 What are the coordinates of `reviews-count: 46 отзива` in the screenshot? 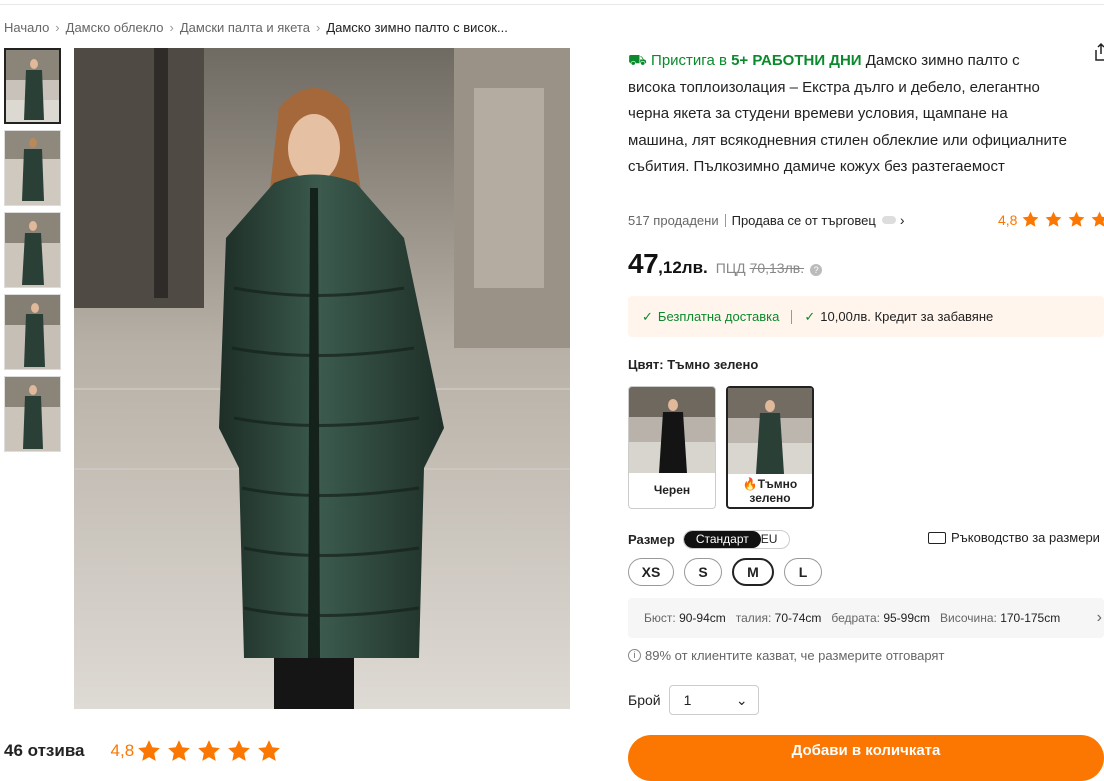 It's located at (44, 751).